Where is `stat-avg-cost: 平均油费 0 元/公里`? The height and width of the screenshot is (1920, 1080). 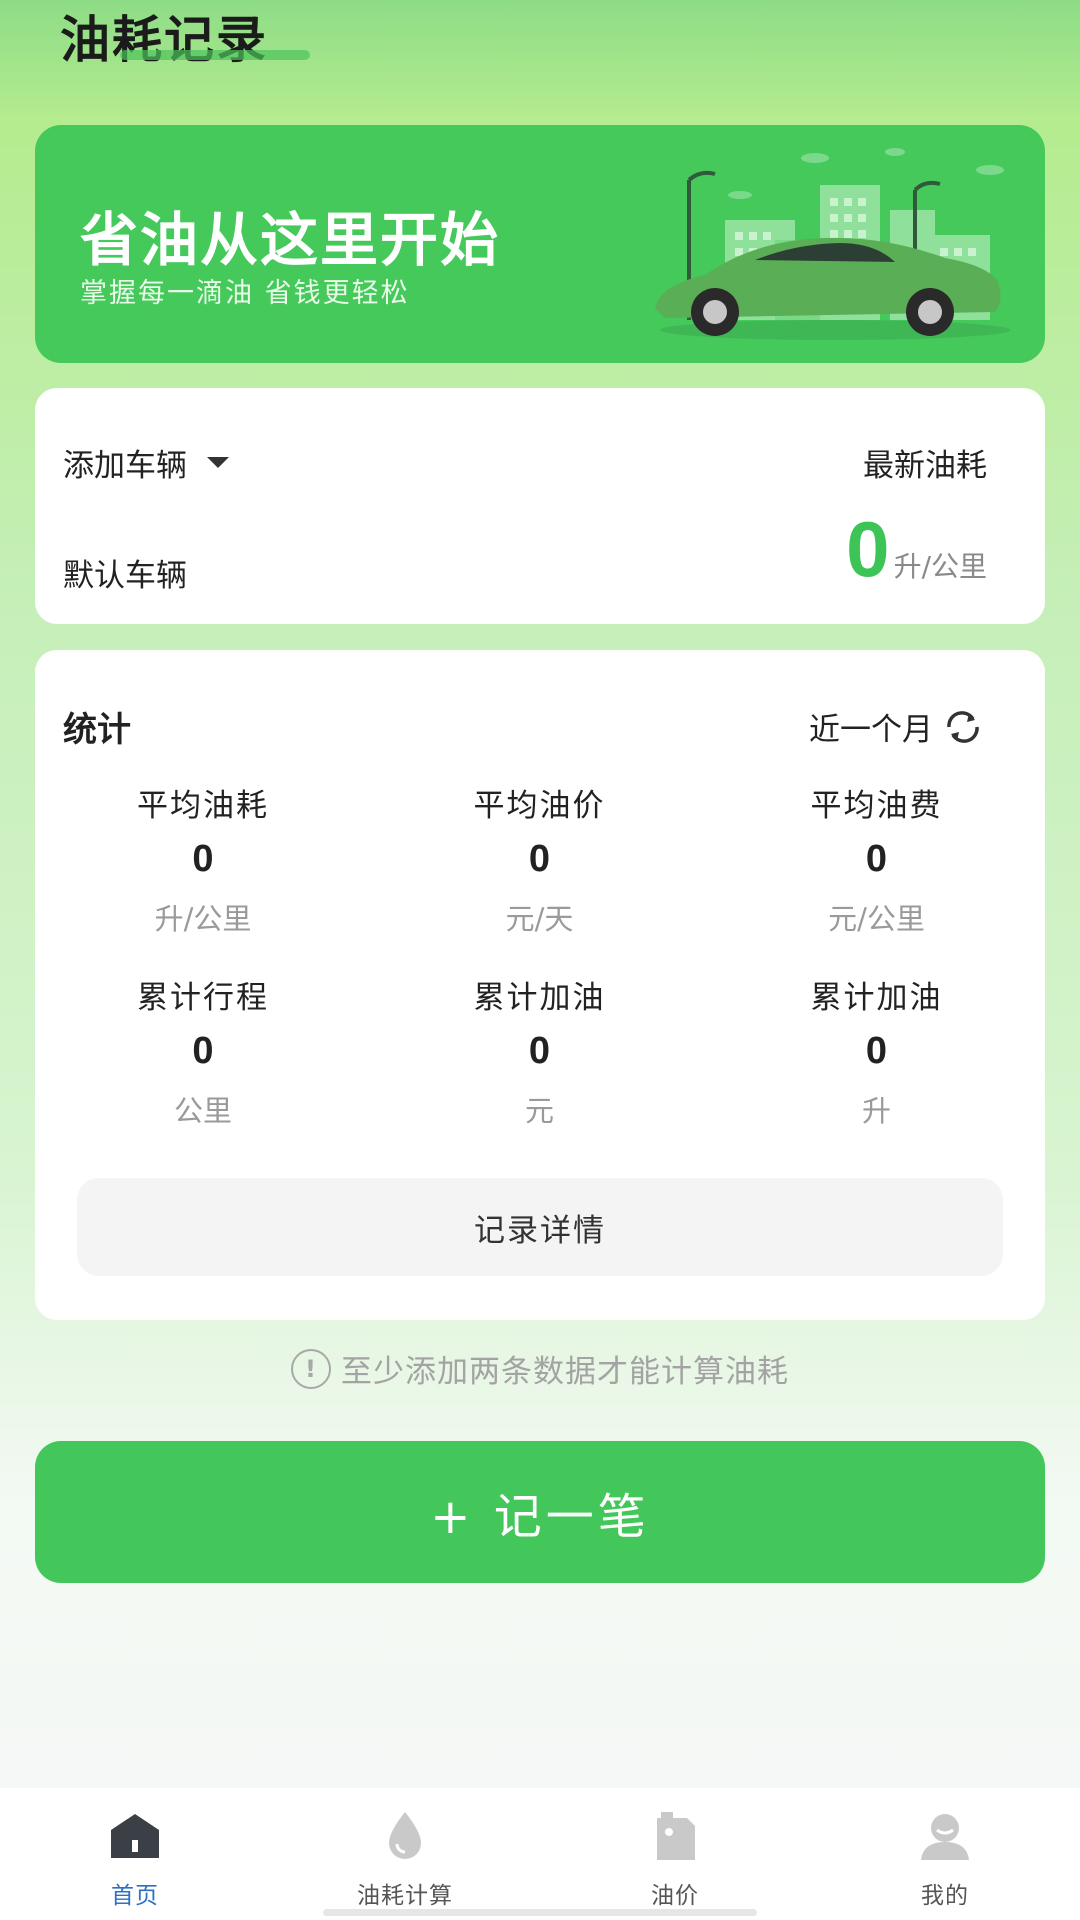
stat-avg-cost: 平均油费 0 元/公里 is located at coordinates (876, 858).